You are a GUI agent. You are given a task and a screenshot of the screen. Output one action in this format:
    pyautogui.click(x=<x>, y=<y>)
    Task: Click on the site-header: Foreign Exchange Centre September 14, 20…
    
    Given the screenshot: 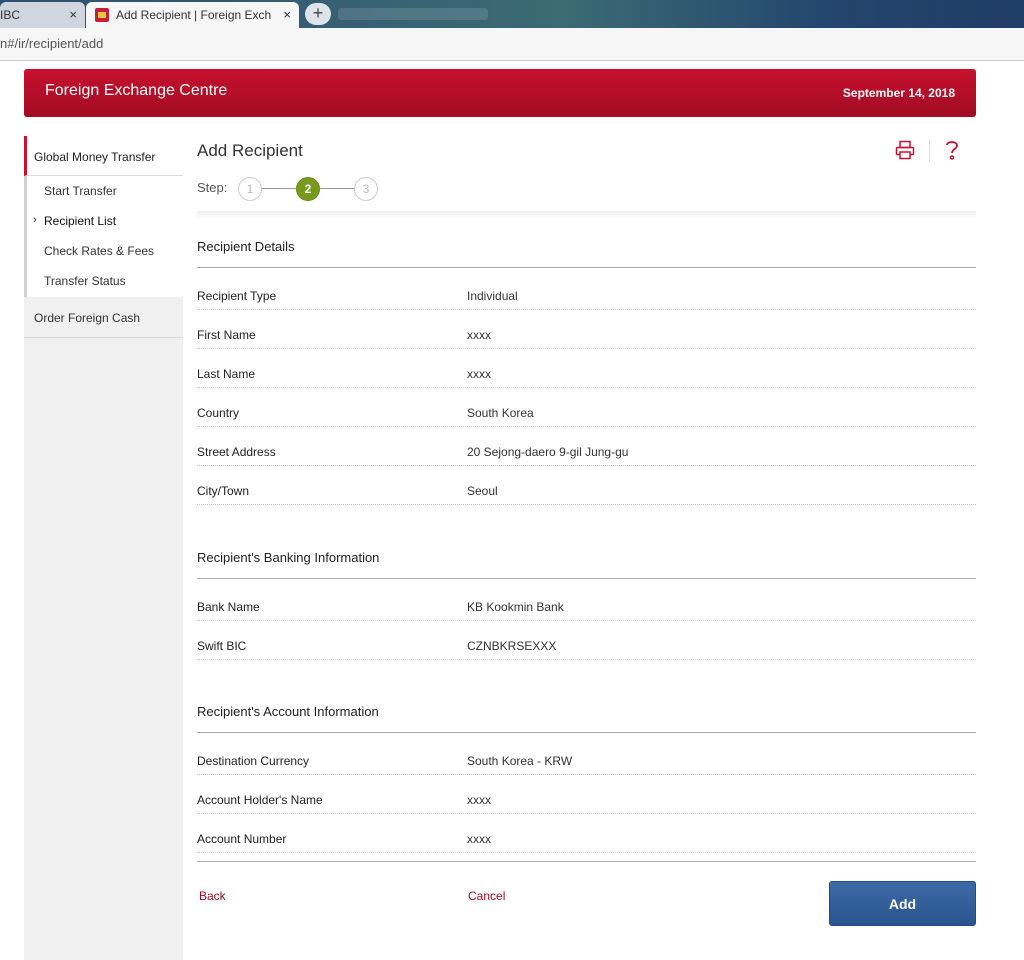 What is the action you would take?
    pyautogui.click(x=500, y=93)
    